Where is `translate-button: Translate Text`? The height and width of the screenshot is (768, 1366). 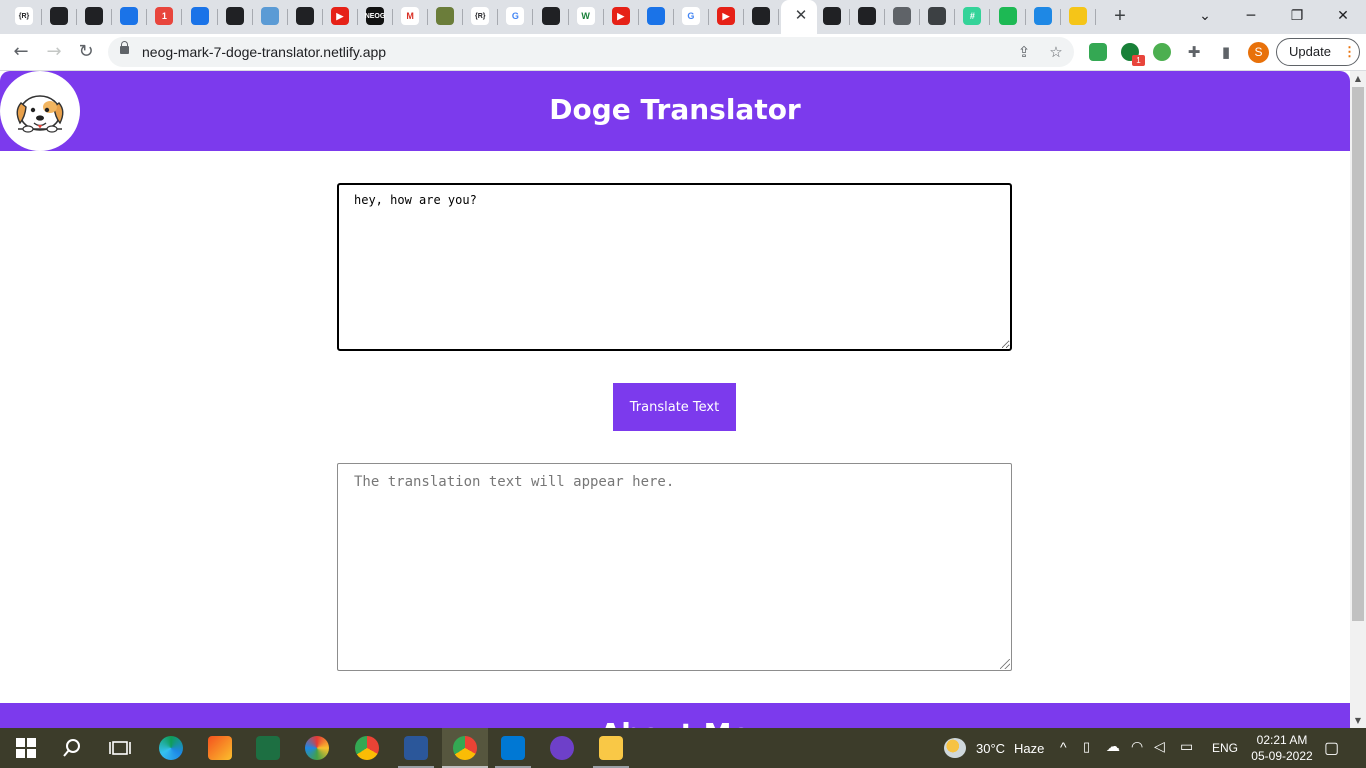 translate-button: Translate Text is located at coordinates (674, 407).